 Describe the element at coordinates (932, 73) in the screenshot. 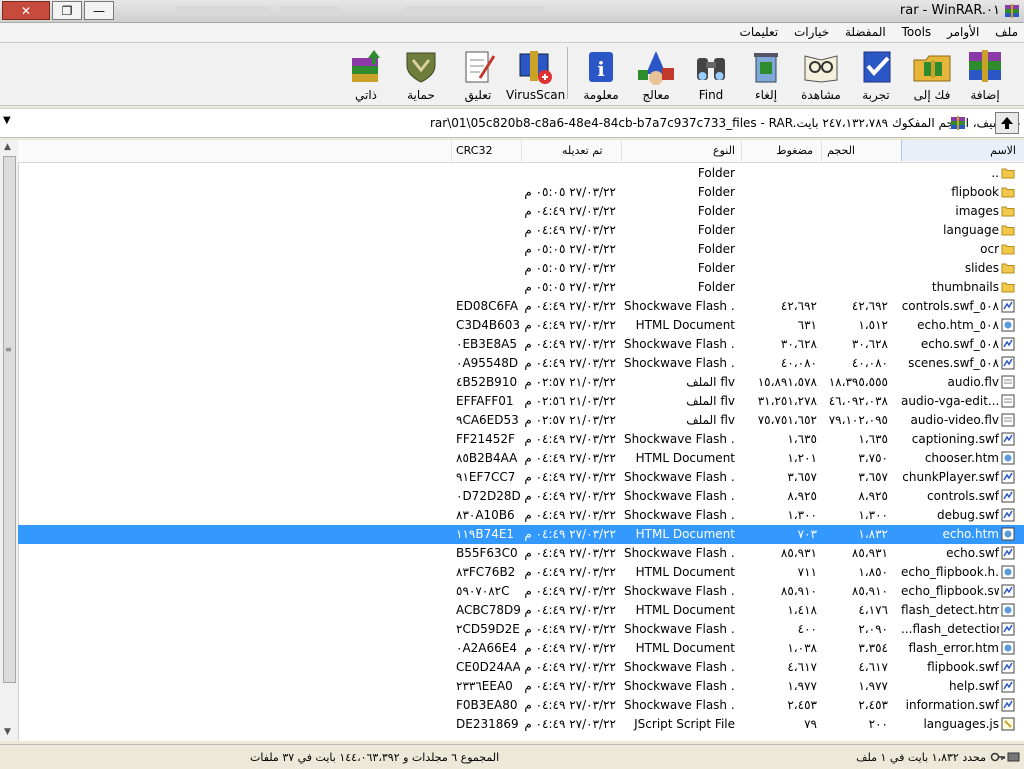

I see `extract-to-button: فك إلى` at that location.